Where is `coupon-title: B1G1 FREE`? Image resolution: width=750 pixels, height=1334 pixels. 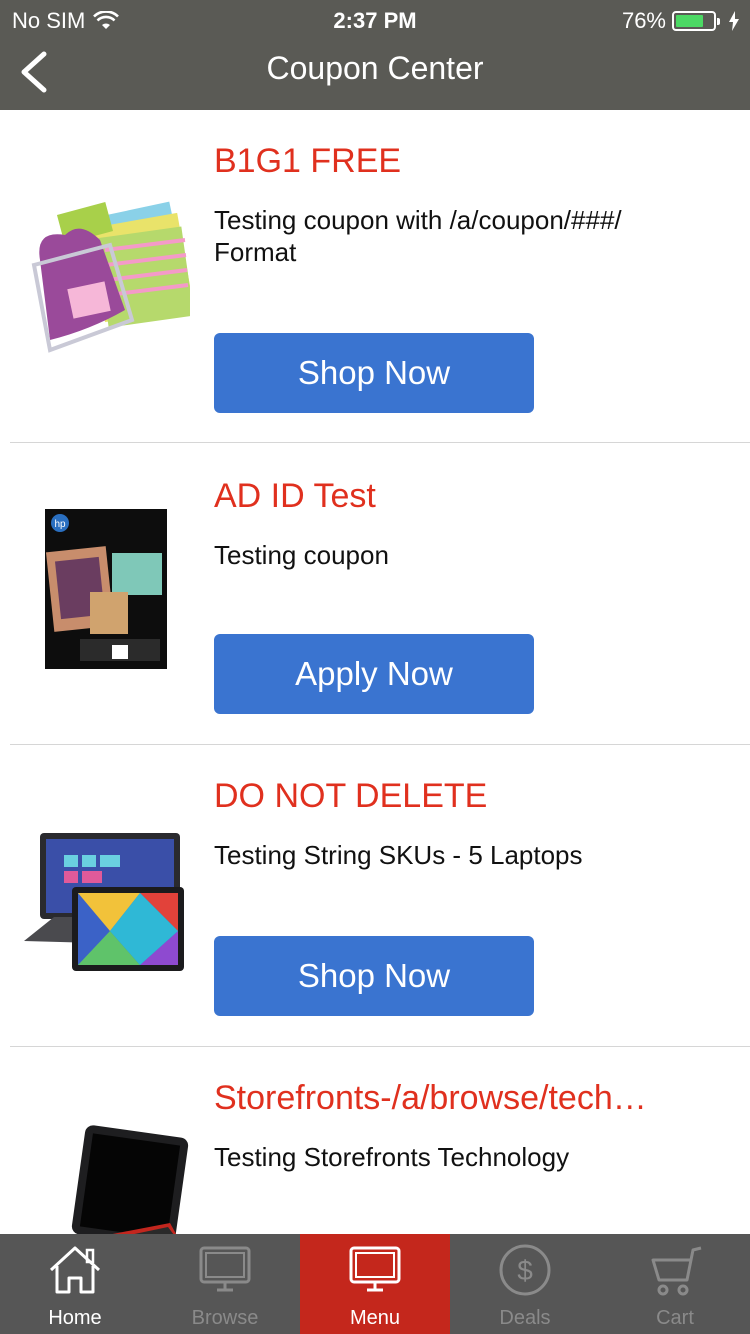 coupon-title: B1G1 FREE is located at coordinates (308, 161).